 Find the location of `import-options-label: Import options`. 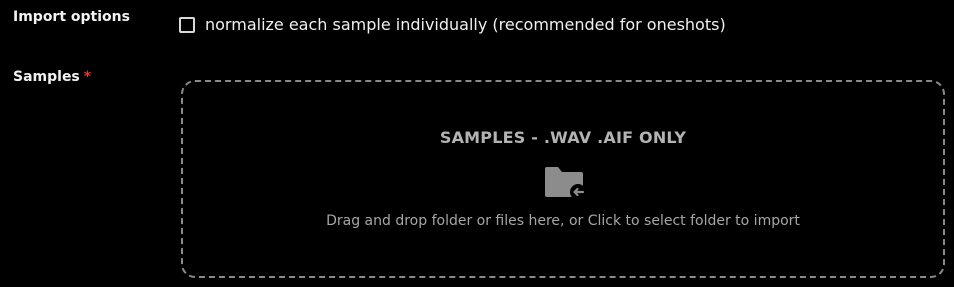

import-options-label: Import options is located at coordinates (71, 17).